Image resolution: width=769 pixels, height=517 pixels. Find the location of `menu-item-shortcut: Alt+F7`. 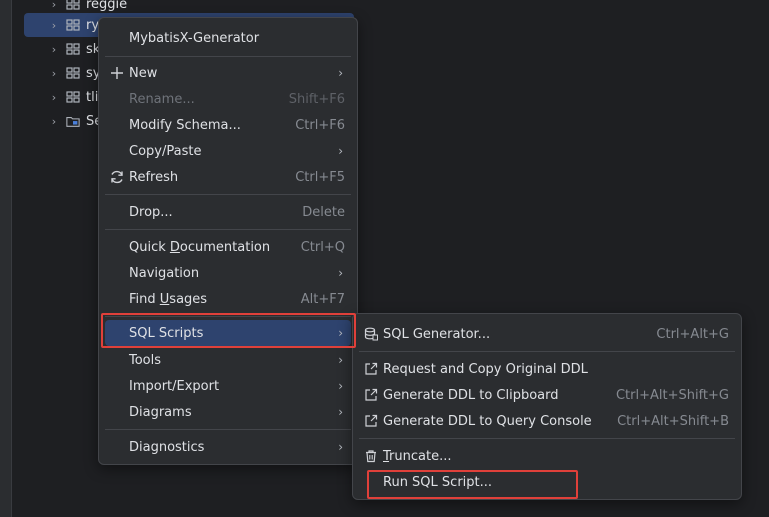

menu-item-shortcut: Alt+F7 is located at coordinates (322, 299).